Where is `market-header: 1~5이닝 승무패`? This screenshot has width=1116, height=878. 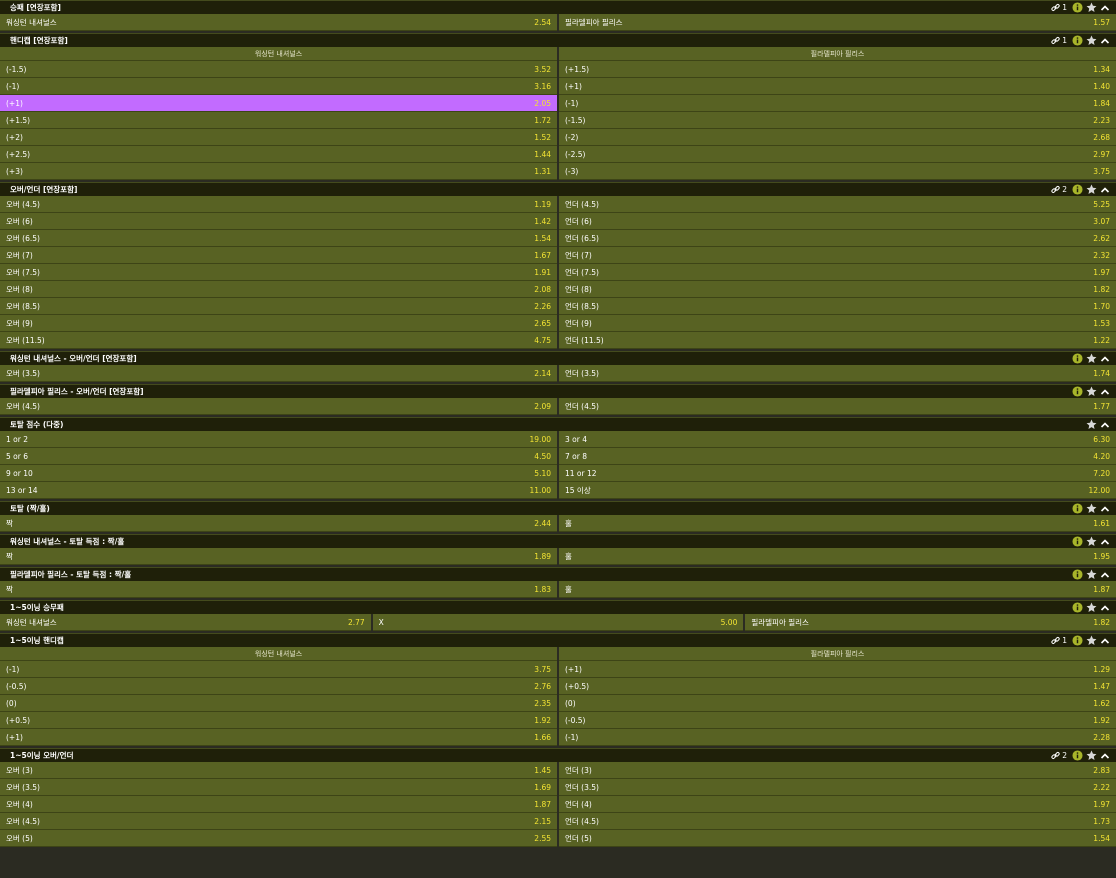
market-header: 1~5이닝 승무패 is located at coordinates (558, 607).